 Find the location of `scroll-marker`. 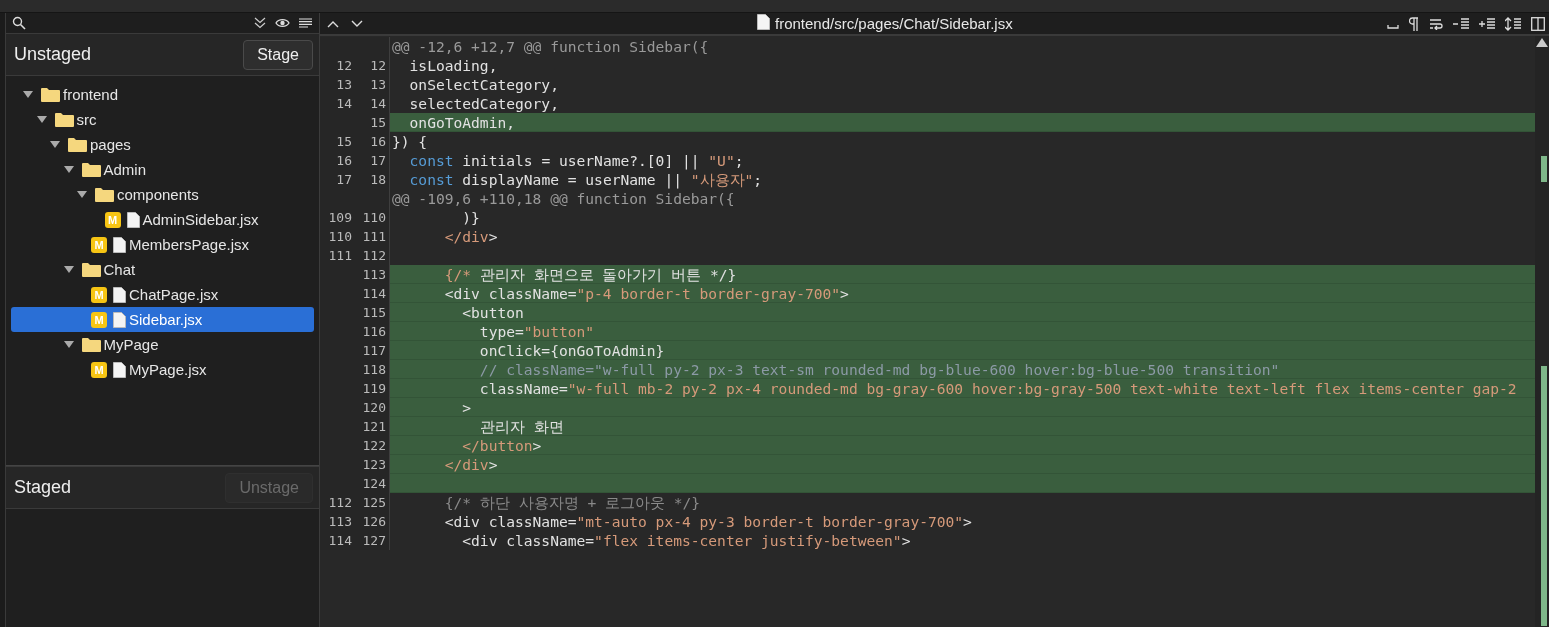

scroll-marker is located at coordinates (1544, 169).